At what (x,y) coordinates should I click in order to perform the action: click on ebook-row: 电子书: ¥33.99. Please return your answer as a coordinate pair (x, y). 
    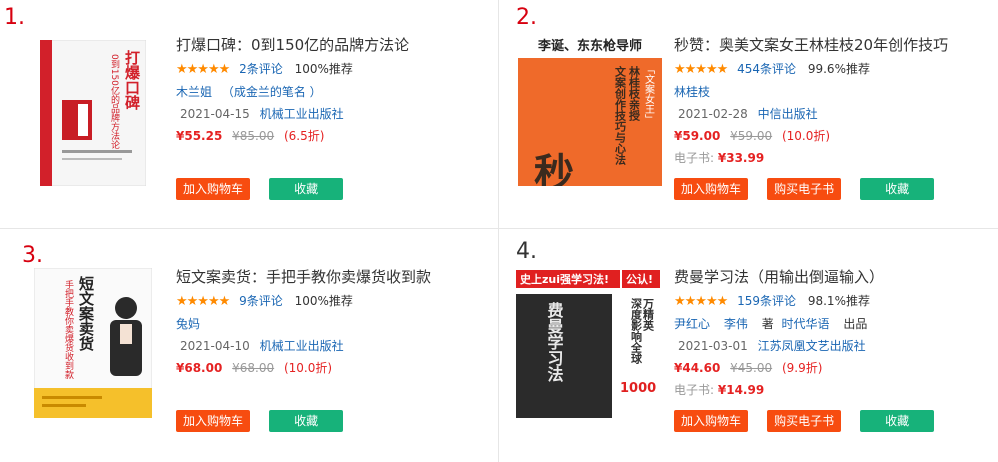
    Looking at the image, I should click on (824, 158).